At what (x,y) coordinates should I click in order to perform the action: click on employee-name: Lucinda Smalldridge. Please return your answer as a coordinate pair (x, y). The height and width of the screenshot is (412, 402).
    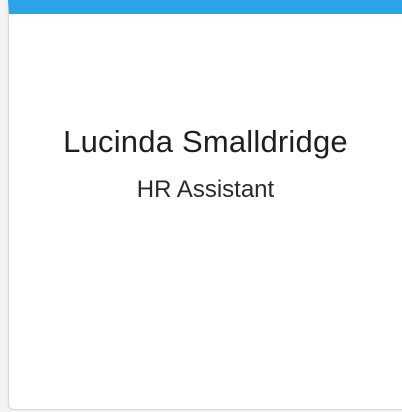
    Looking at the image, I should click on (205, 141).